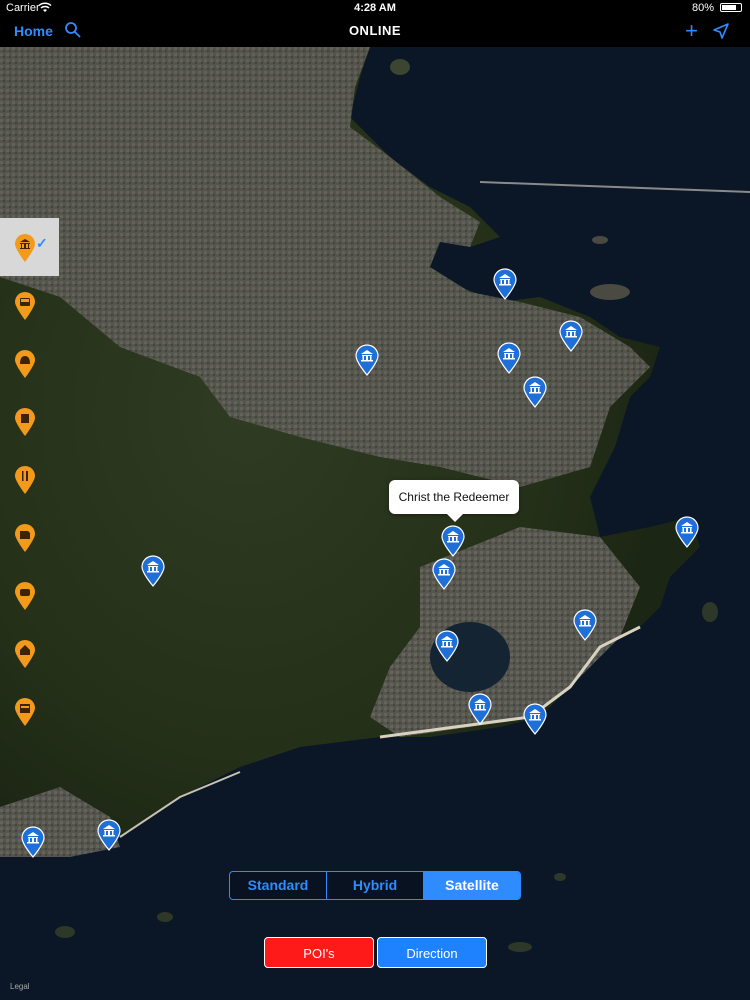  What do you see at coordinates (453, 541) in the screenshot?
I see `museum-pin-christ-the-redeemer` at bounding box center [453, 541].